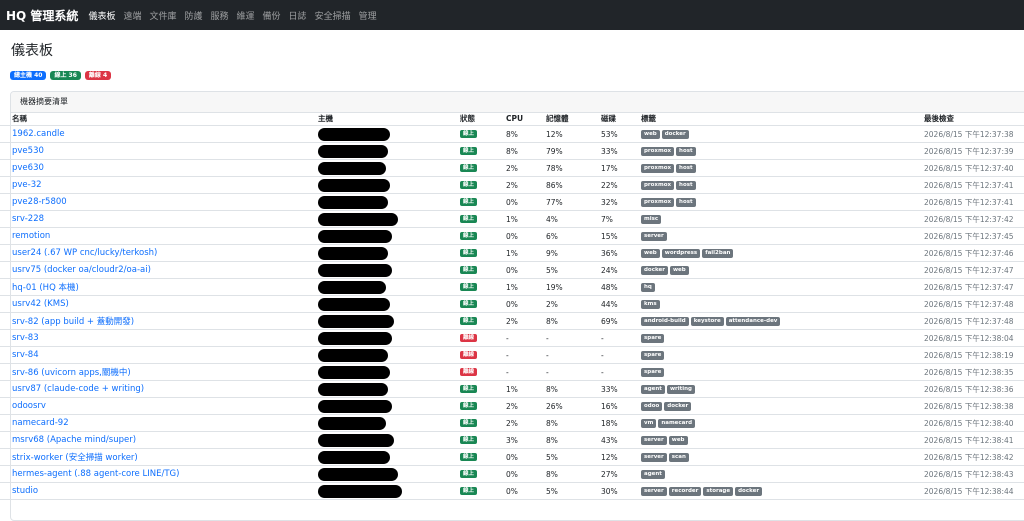 Image resolution: width=1024 pixels, height=521 pixels. I want to click on machine-name-link: usrv42 (KMS), so click(40, 304).